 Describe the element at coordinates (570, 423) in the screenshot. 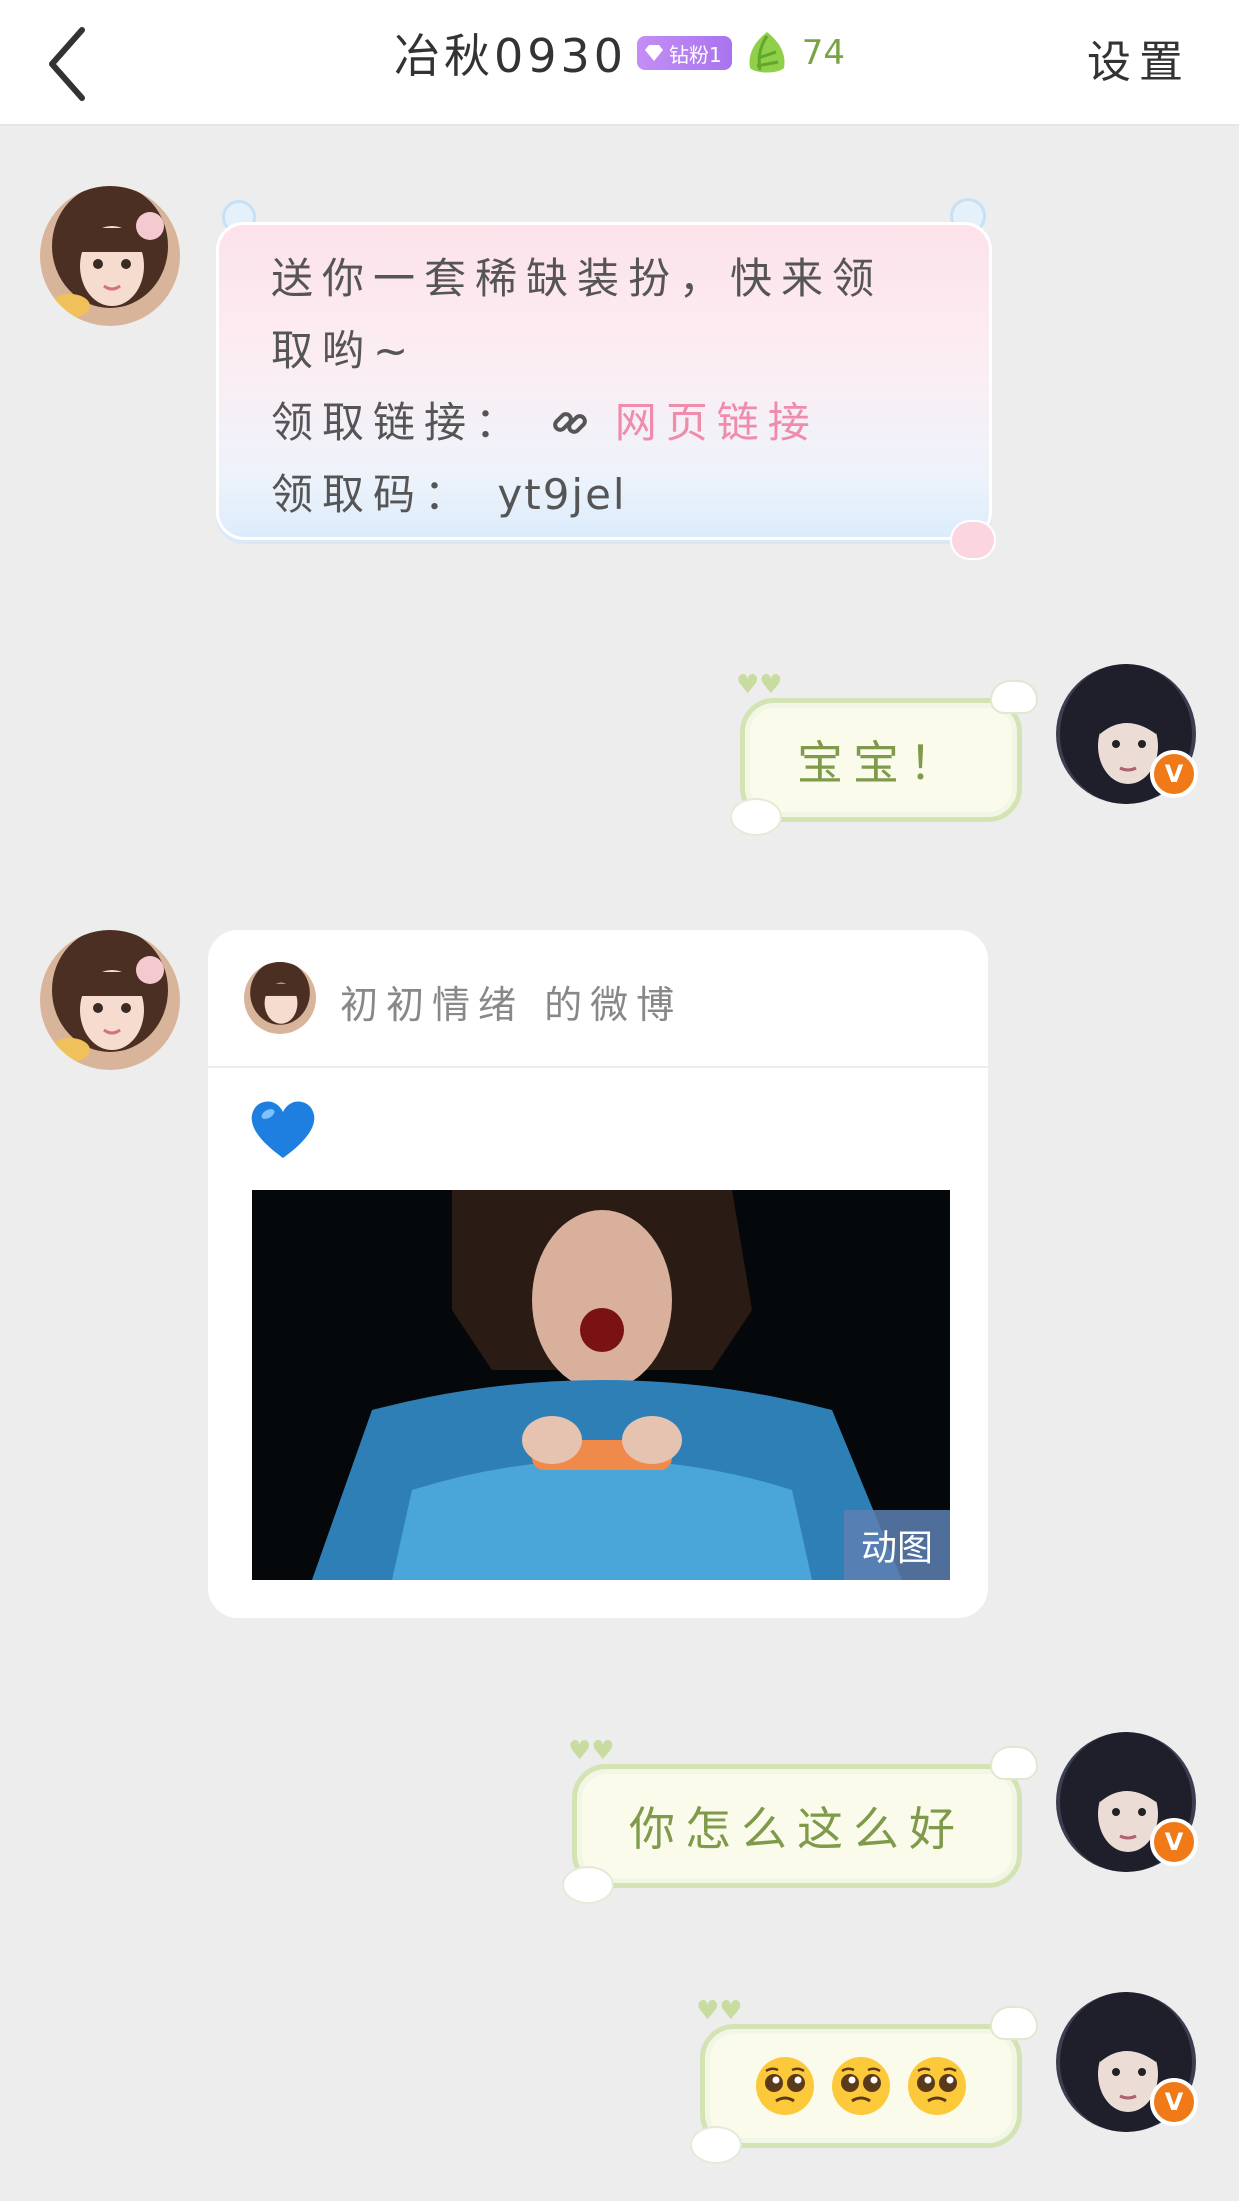

I see `link-icon` at that location.